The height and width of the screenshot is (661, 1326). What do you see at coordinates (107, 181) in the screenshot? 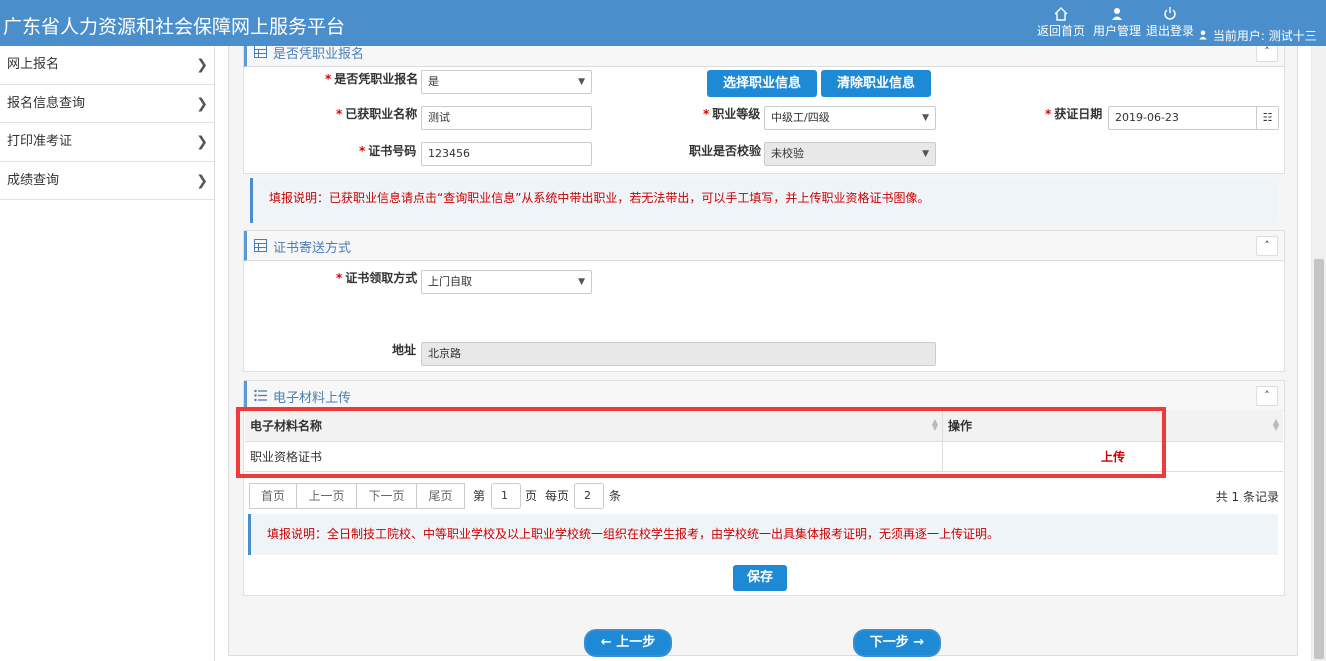
I see `sidebar-item-score-query: 成绩查询 ❯` at bounding box center [107, 181].